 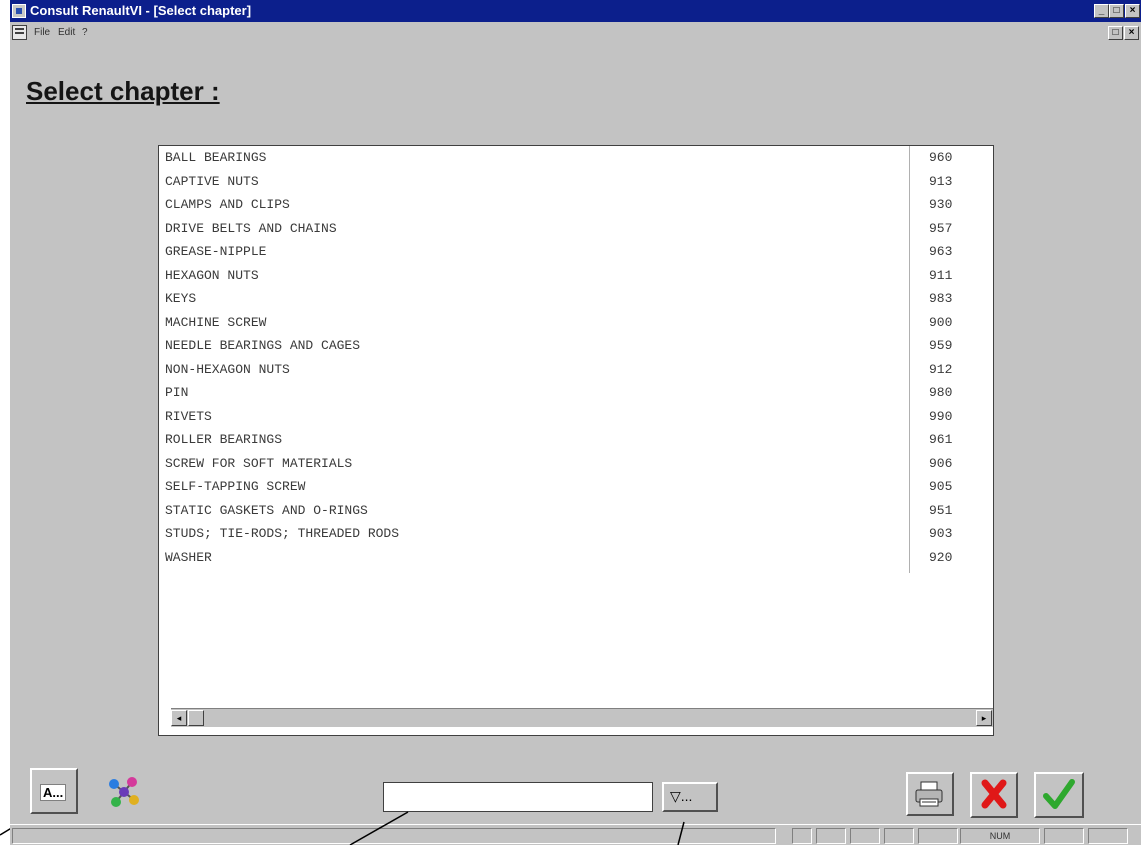 What do you see at coordinates (224, 439) in the screenshot?
I see `chapter-name: ROLLER BEARINGS` at bounding box center [224, 439].